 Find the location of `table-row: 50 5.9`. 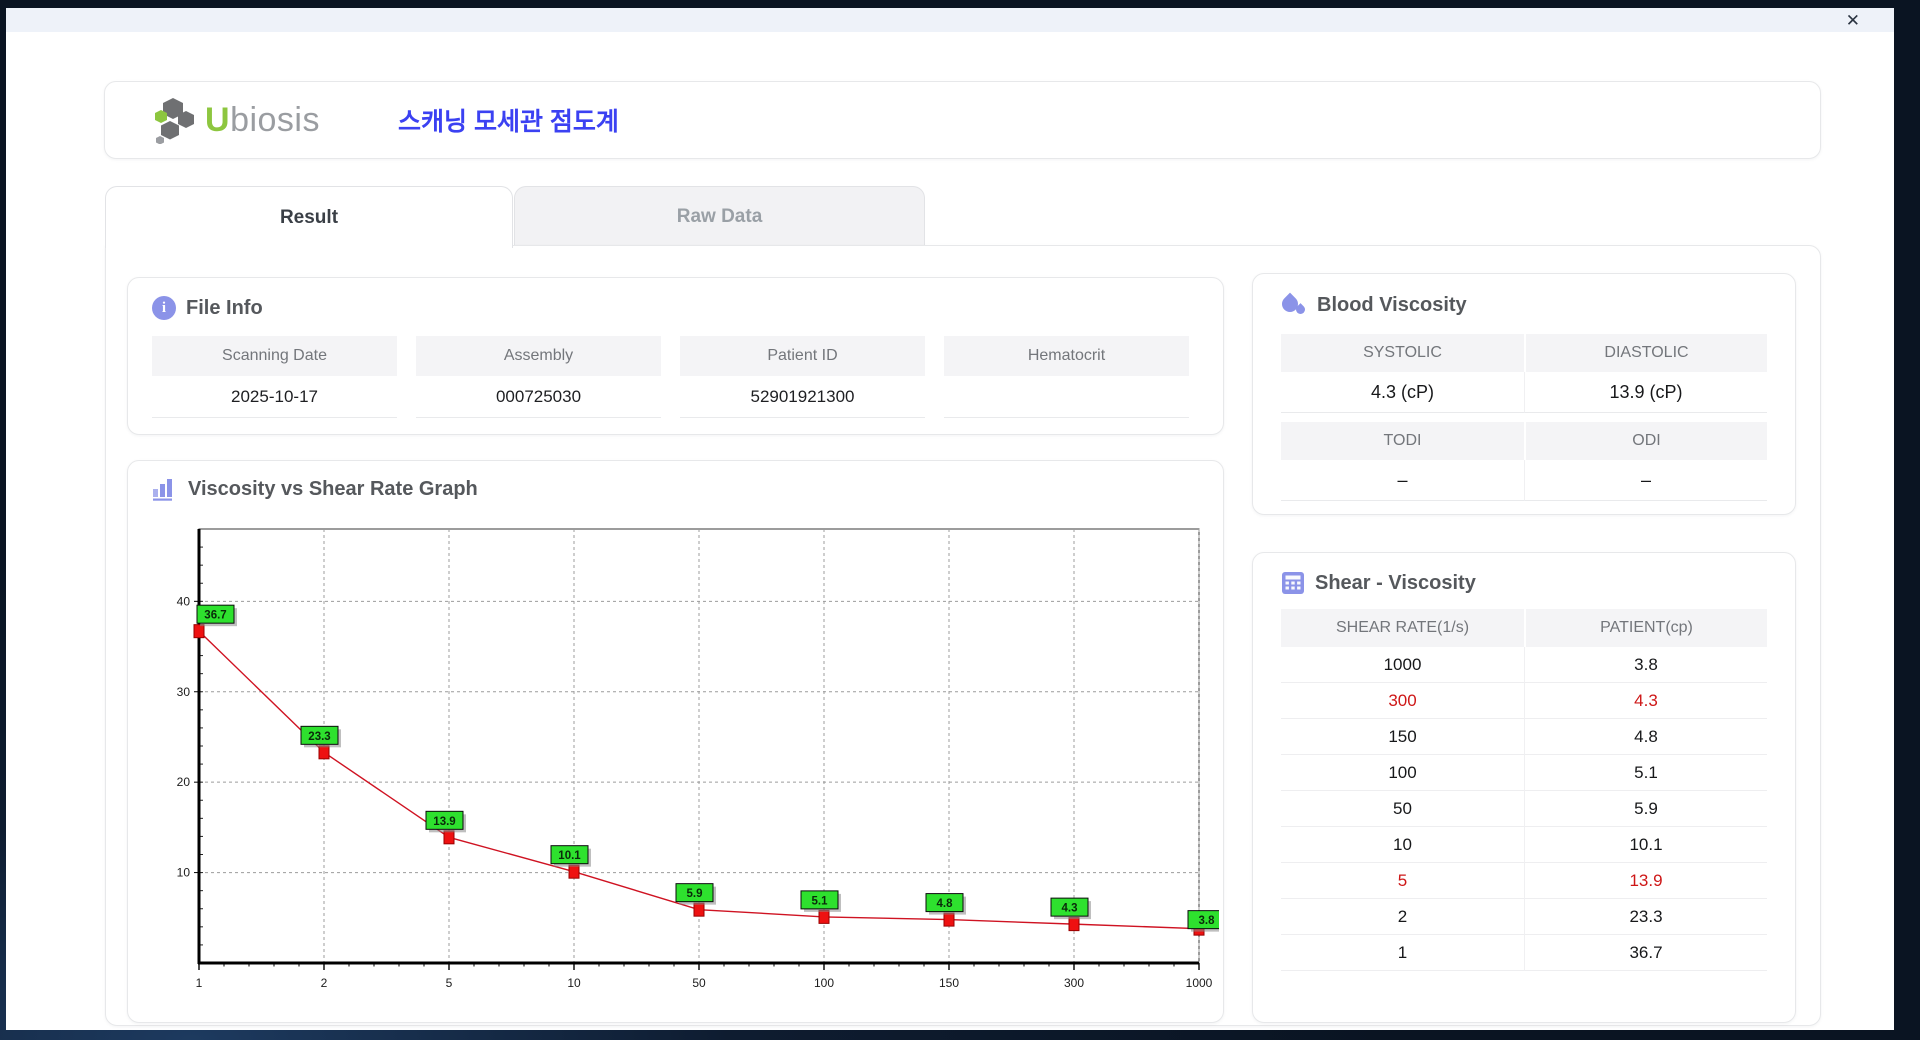

table-row: 50 5.9 is located at coordinates (1524, 809).